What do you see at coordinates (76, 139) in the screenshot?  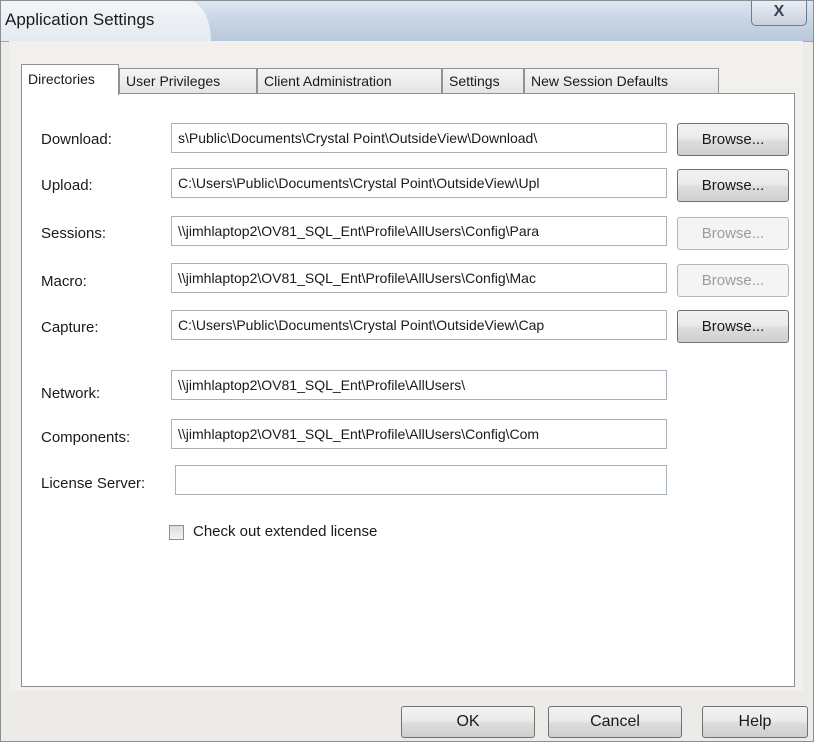 I see `download-label: Download:` at bounding box center [76, 139].